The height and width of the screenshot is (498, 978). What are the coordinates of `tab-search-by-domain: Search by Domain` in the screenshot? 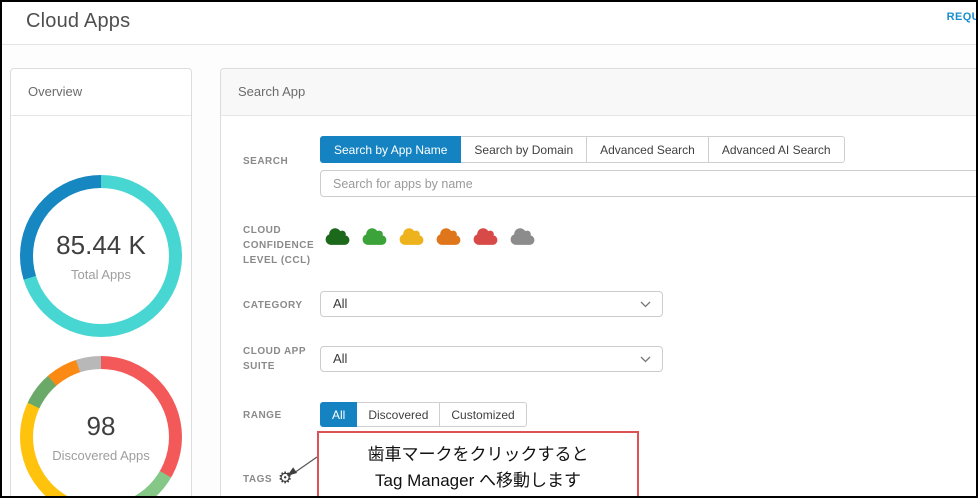 It's located at (524, 149).